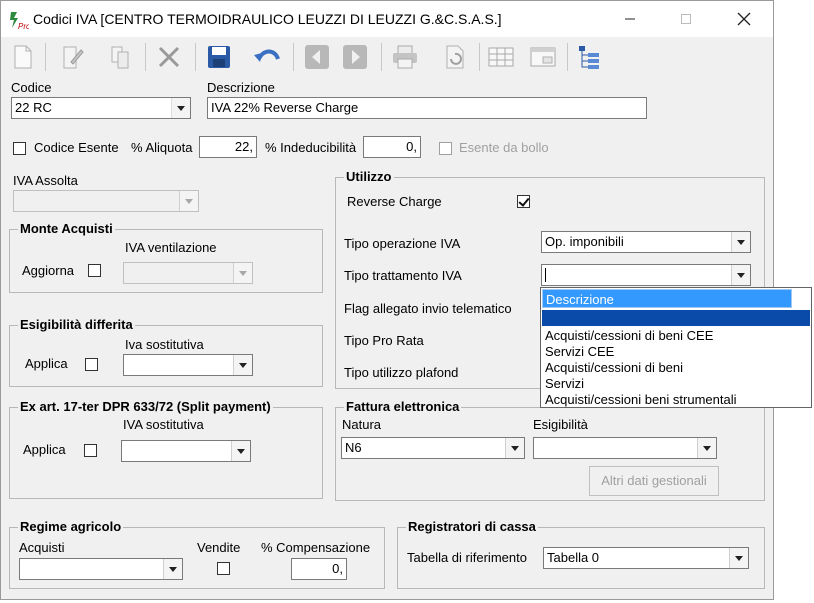 This screenshot has width=814, height=603. I want to click on split-iva-sostitutiva-label: IVA sostitutiva, so click(163, 424).